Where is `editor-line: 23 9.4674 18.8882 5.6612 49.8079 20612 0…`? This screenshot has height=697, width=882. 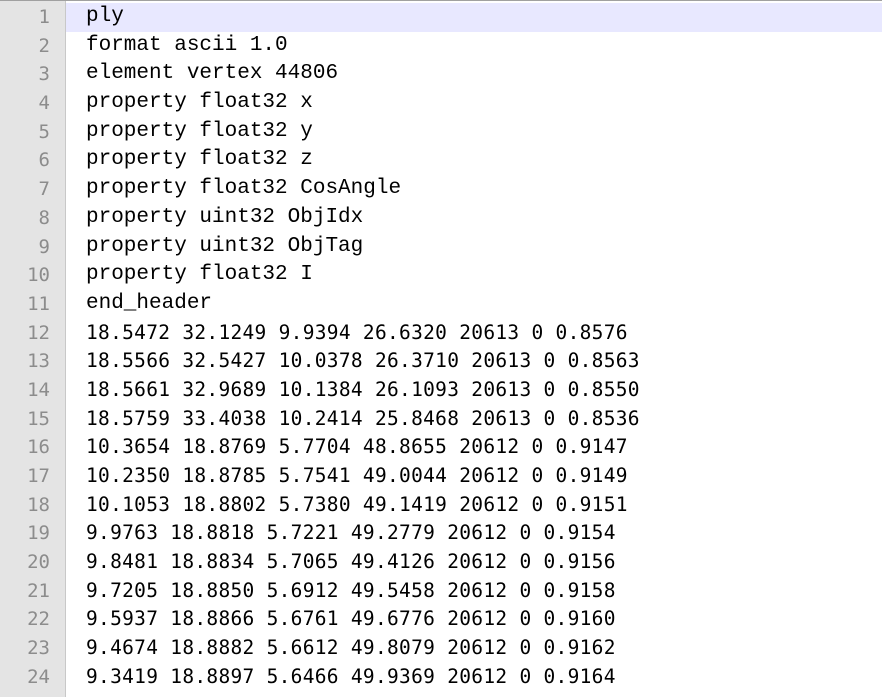 editor-line: 23 9.4674 18.8882 5.6612 49.8079 20612 0… is located at coordinates (441, 648).